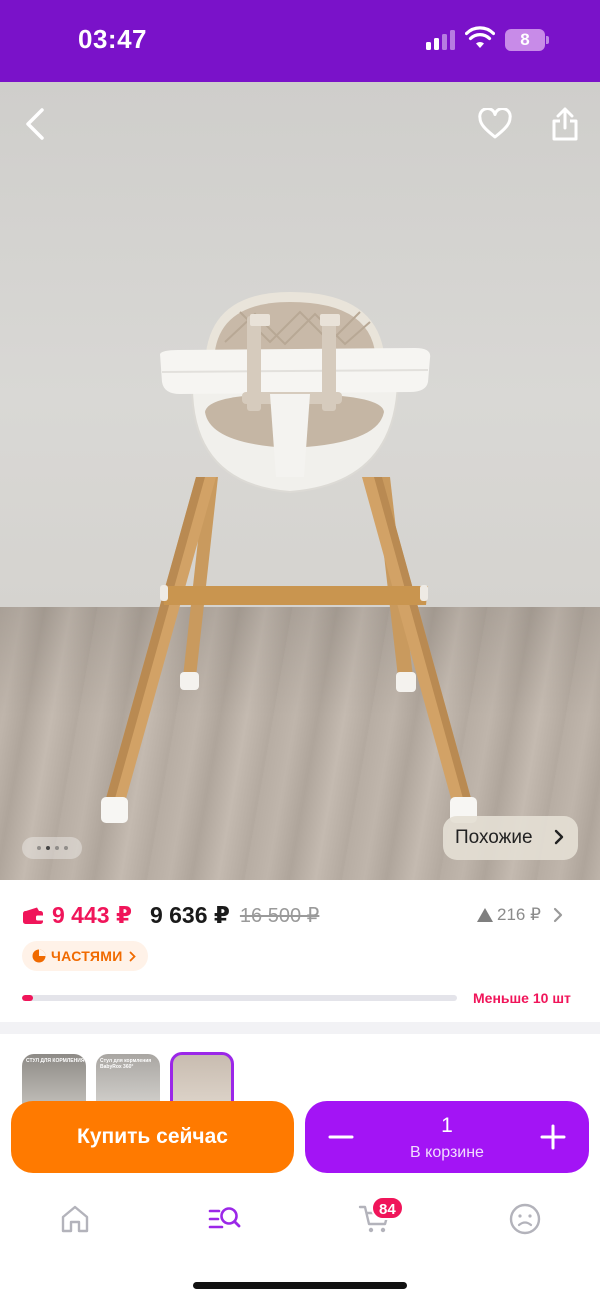 The height and width of the screenshot is (1300, 600). I want to click on plus-icon, so click(553, 1137).